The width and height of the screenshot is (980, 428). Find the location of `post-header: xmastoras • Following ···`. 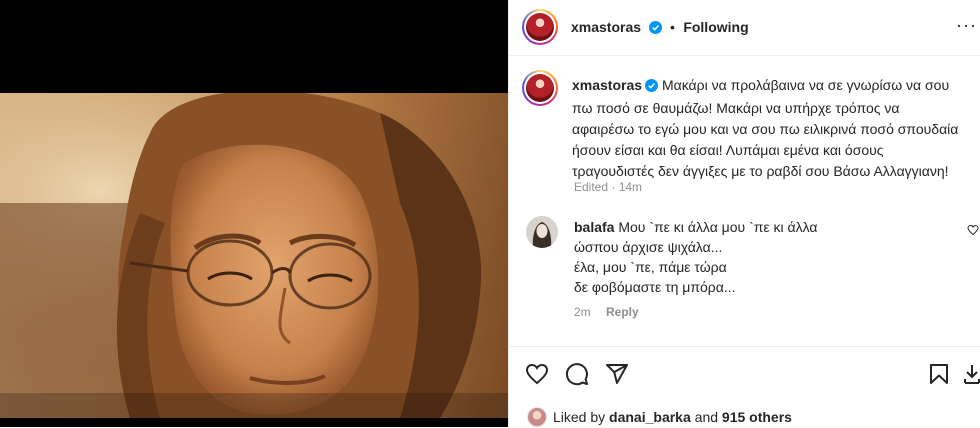

post-header: xmastoras • Following ··· is located at coordinates (744, 28).